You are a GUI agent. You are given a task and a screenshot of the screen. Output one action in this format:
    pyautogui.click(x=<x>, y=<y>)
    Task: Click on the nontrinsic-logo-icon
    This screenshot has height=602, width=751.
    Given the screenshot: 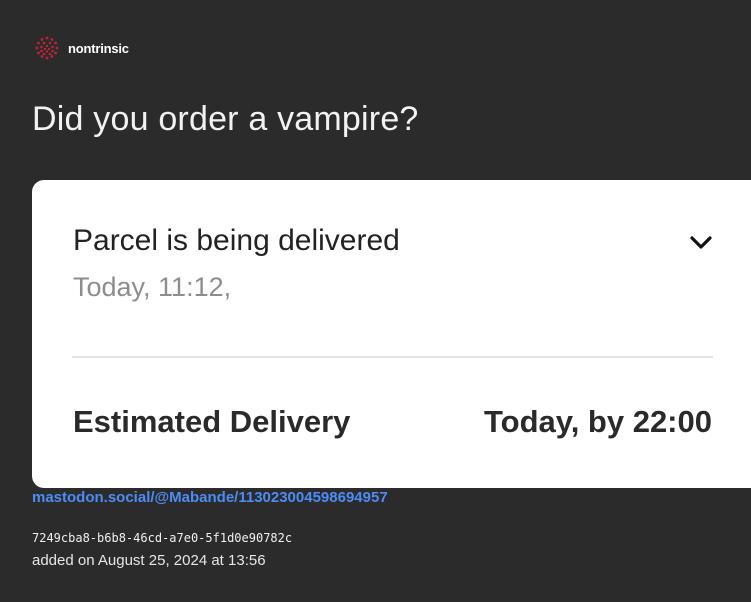 What is the action you would take?
    pyautogui.click(x=47, y=48)
    